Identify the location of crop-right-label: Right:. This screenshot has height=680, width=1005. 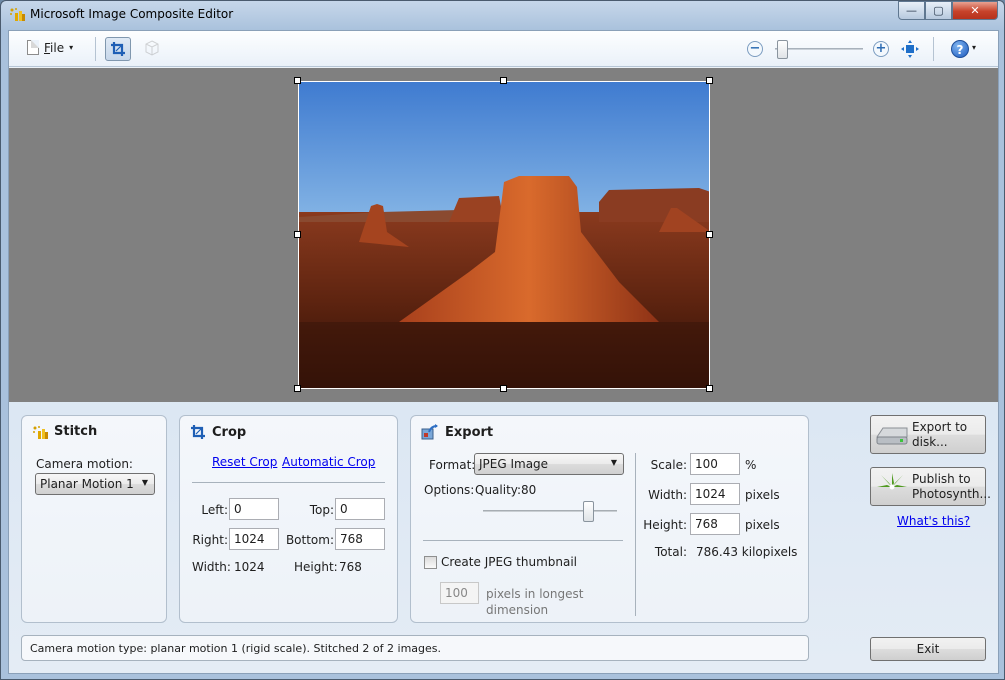
(210, 540).